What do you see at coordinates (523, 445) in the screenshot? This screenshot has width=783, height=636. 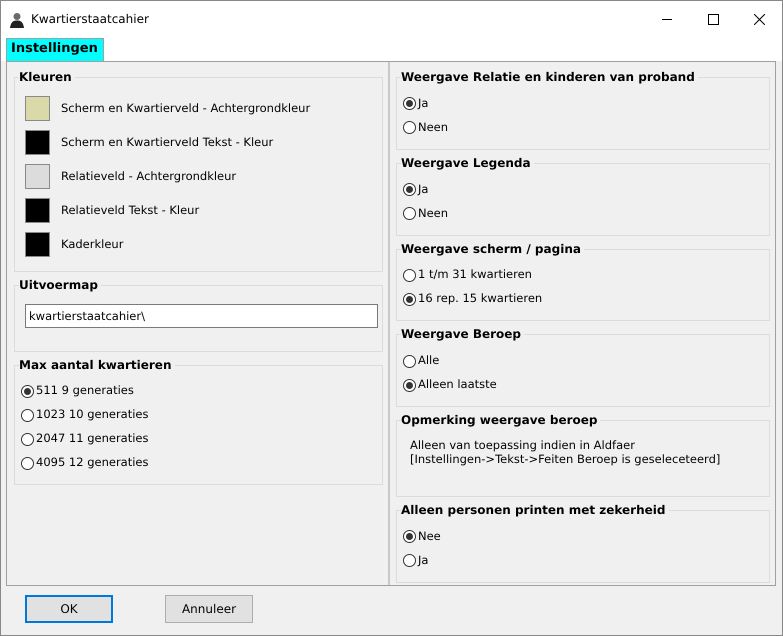 I see `note-text: Alleen van toepassing indien in Aldfaer` at bounding box center [523, 445].